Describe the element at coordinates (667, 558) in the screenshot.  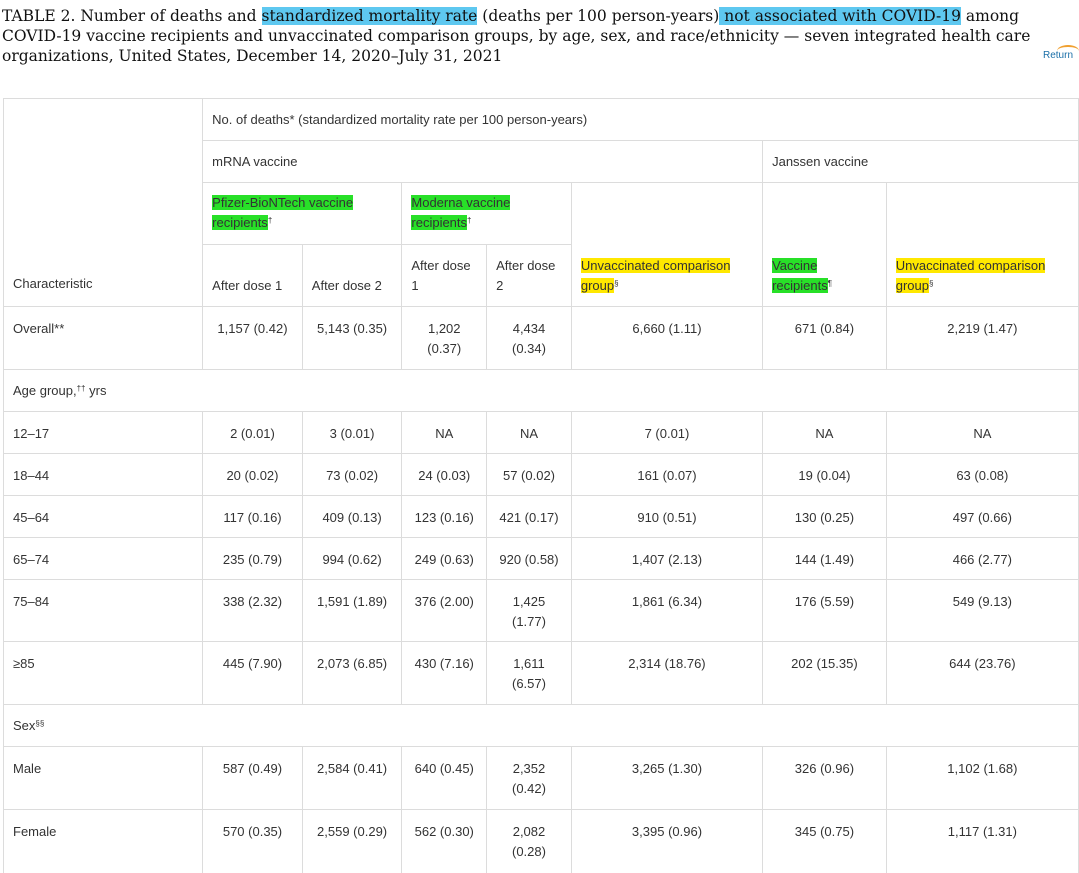
I see `table-cell: 1,407 (2.13)` at that location.